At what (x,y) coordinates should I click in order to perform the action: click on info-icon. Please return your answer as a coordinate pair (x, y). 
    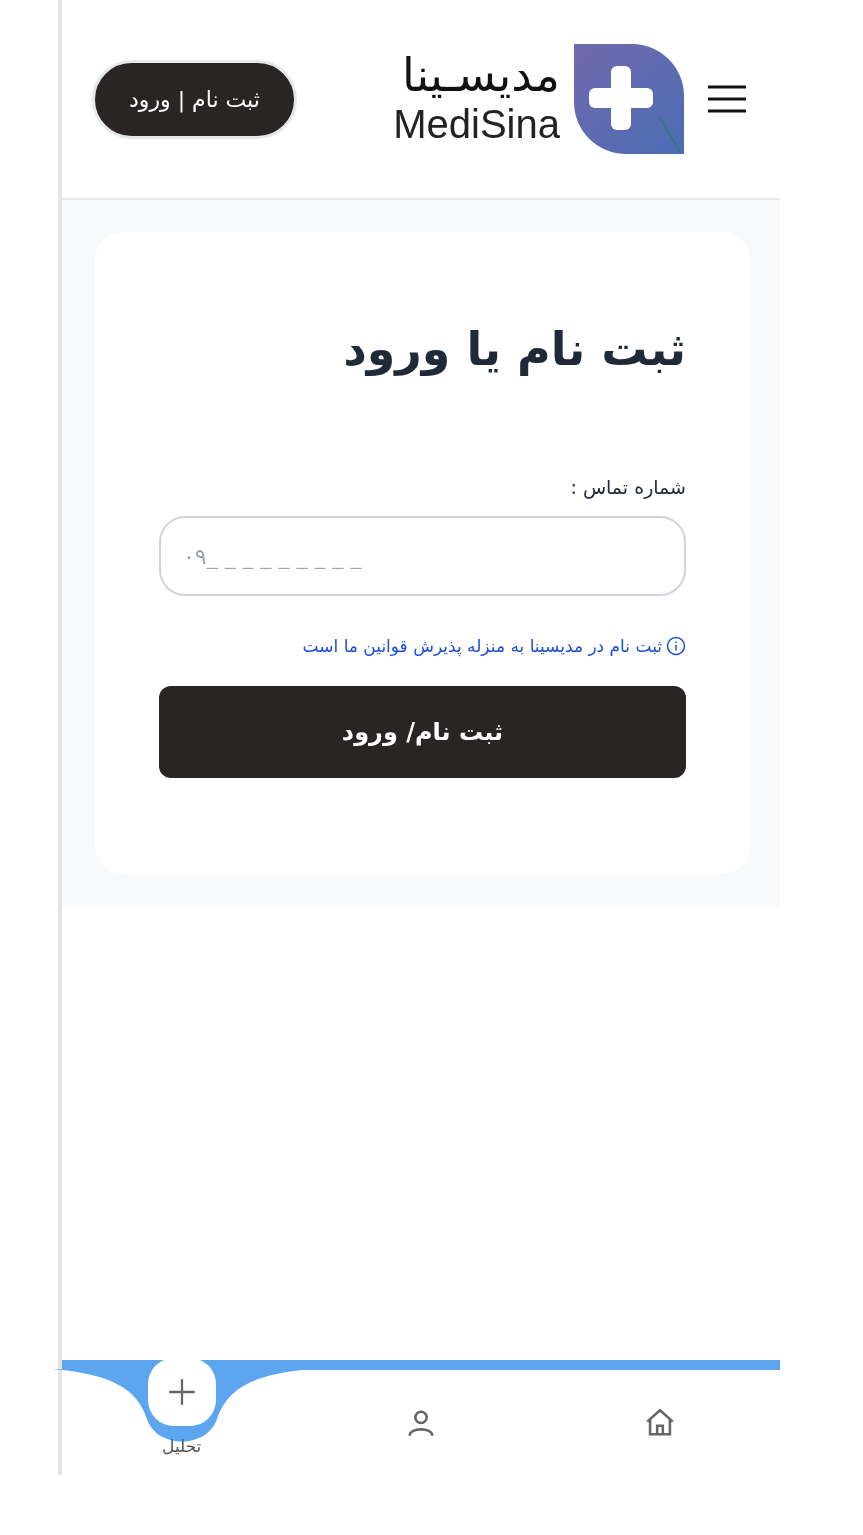
    Looking at the image, I should click on (676, 646).